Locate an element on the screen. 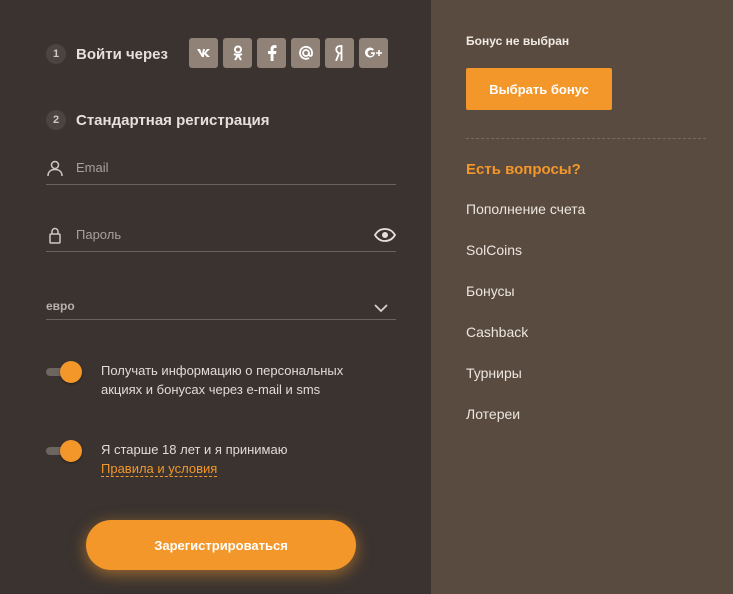 The image size is (733, 594). show-password-eye-icon is located at coordinates (385, 237).